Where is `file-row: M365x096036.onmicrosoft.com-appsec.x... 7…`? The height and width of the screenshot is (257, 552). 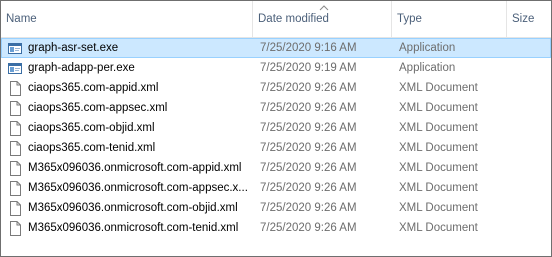 file-row: M365x096036.onmicrosoft.com-appsec.x... 7… is located at coordinates (276, 188).